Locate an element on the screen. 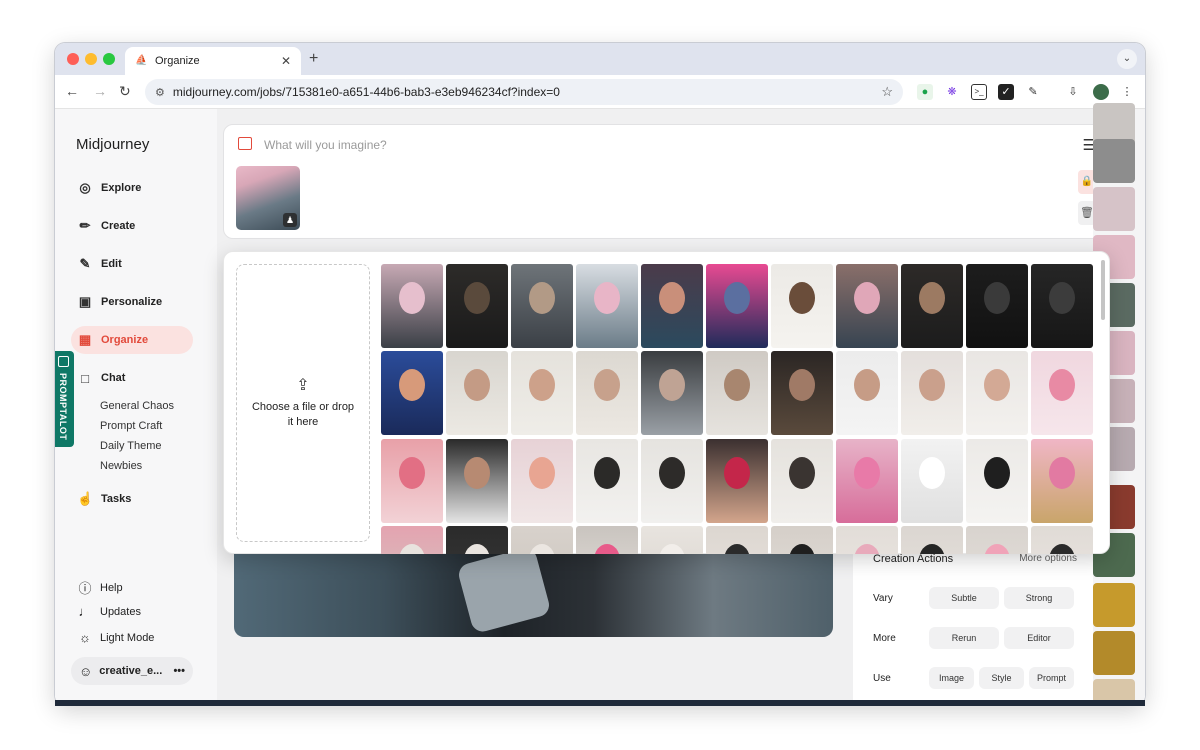  help-link: ⓘ Help is located at coordinates (99, 587).